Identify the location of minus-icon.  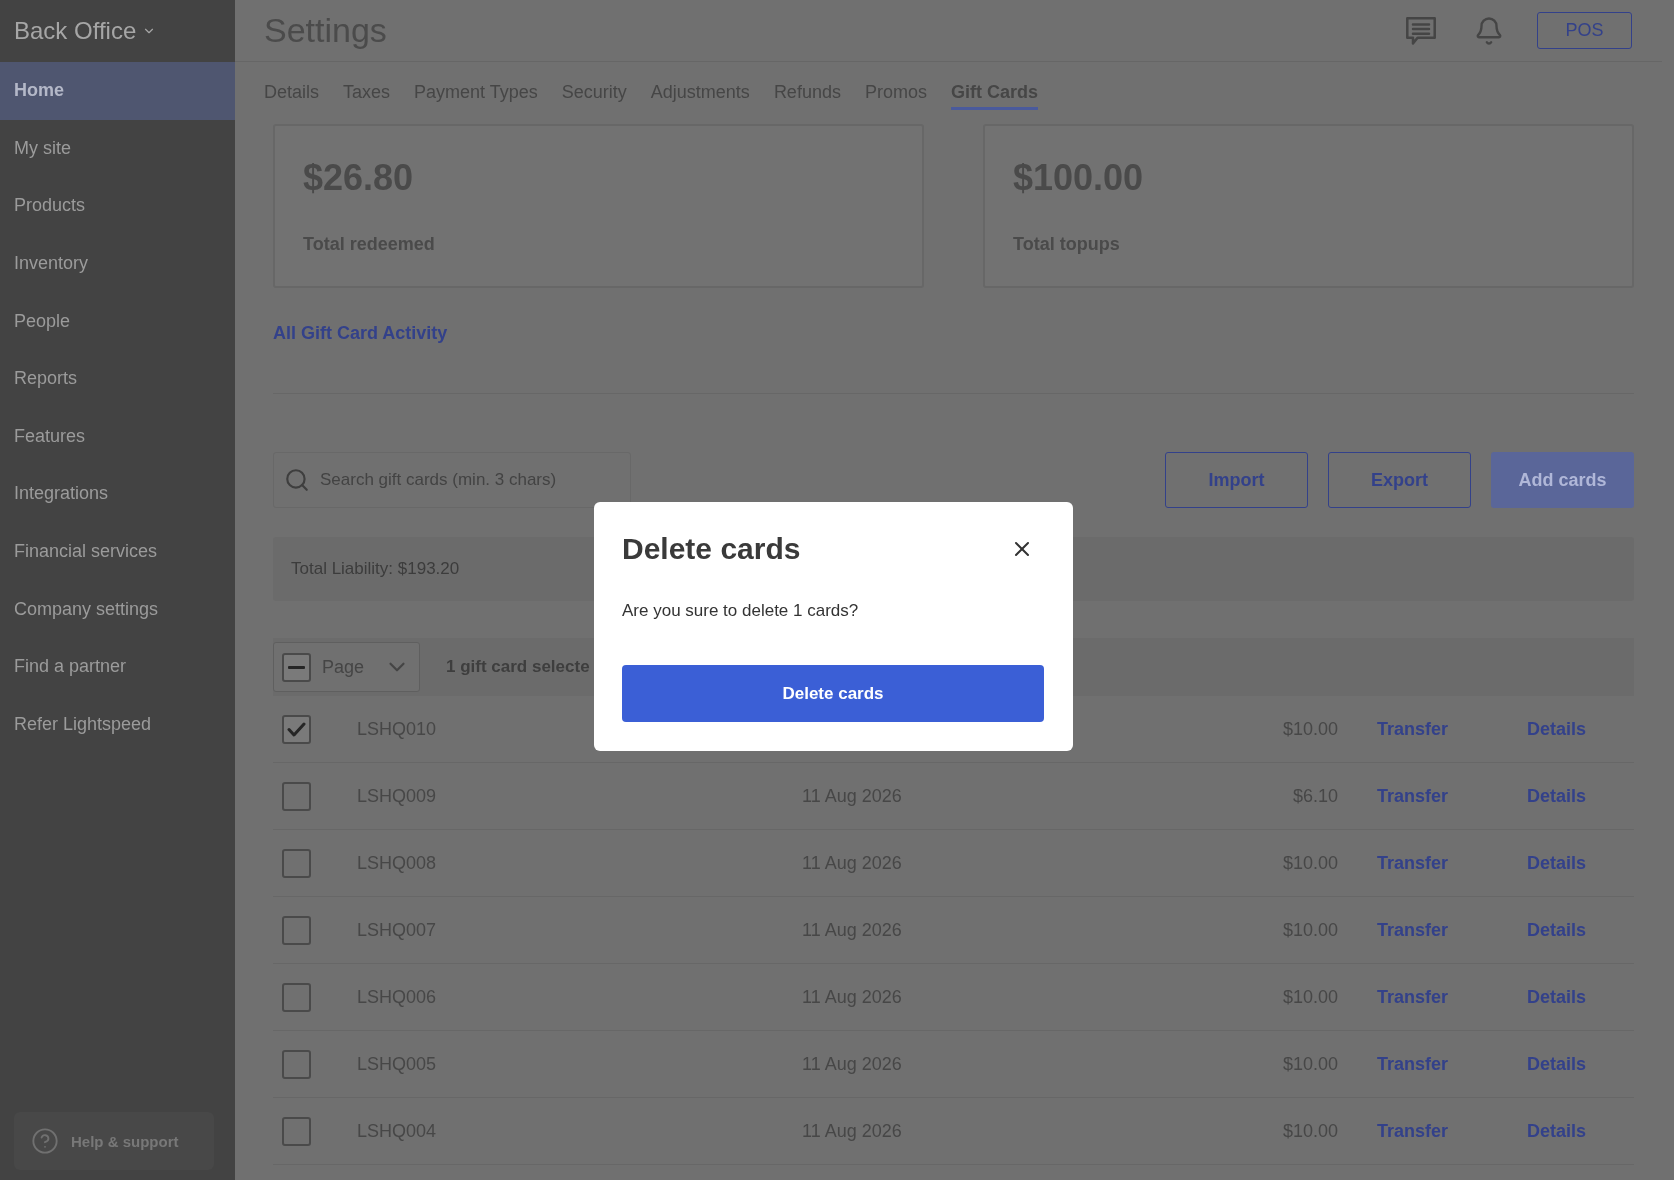
(296, 667).